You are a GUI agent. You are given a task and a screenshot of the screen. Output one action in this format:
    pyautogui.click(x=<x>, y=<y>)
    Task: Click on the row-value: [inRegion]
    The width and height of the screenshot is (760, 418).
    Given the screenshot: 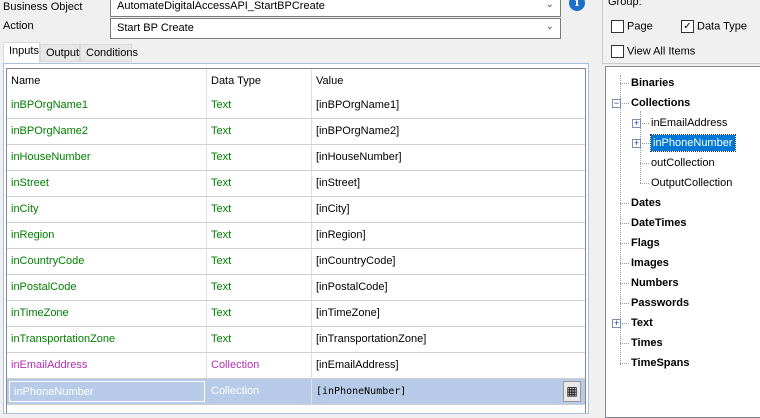 What is the action you would take?
    pyautogui.click(x=448, y=235)
    